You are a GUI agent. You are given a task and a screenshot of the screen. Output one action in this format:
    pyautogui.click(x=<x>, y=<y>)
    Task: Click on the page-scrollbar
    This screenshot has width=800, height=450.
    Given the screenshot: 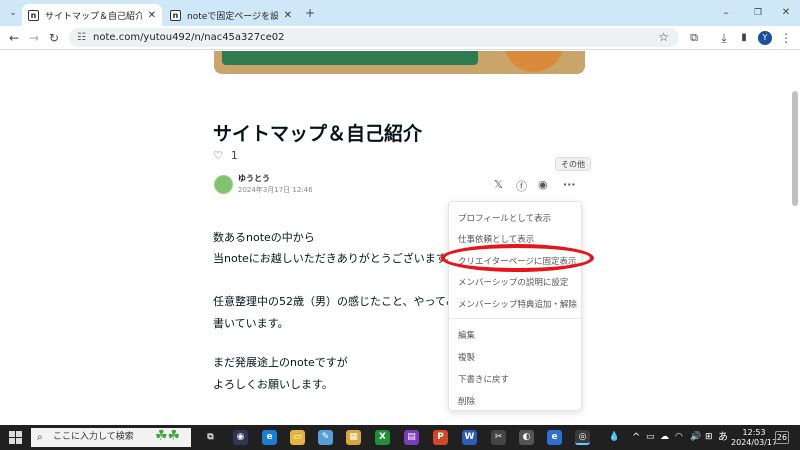 What is the action you would take?
    pyautogui.click(x=795, y=148)
    